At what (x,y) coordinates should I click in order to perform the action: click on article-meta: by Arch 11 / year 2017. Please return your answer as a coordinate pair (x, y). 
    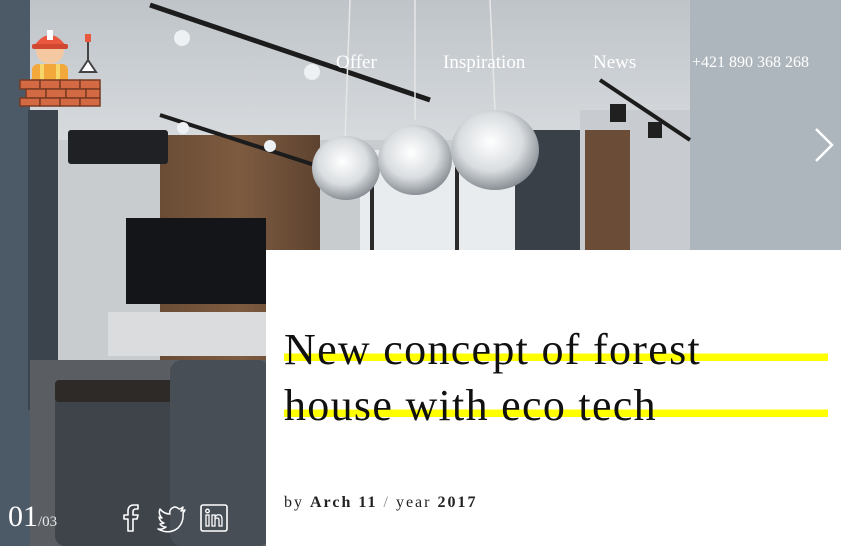
    Looking at the image, I should click on (380, 503).